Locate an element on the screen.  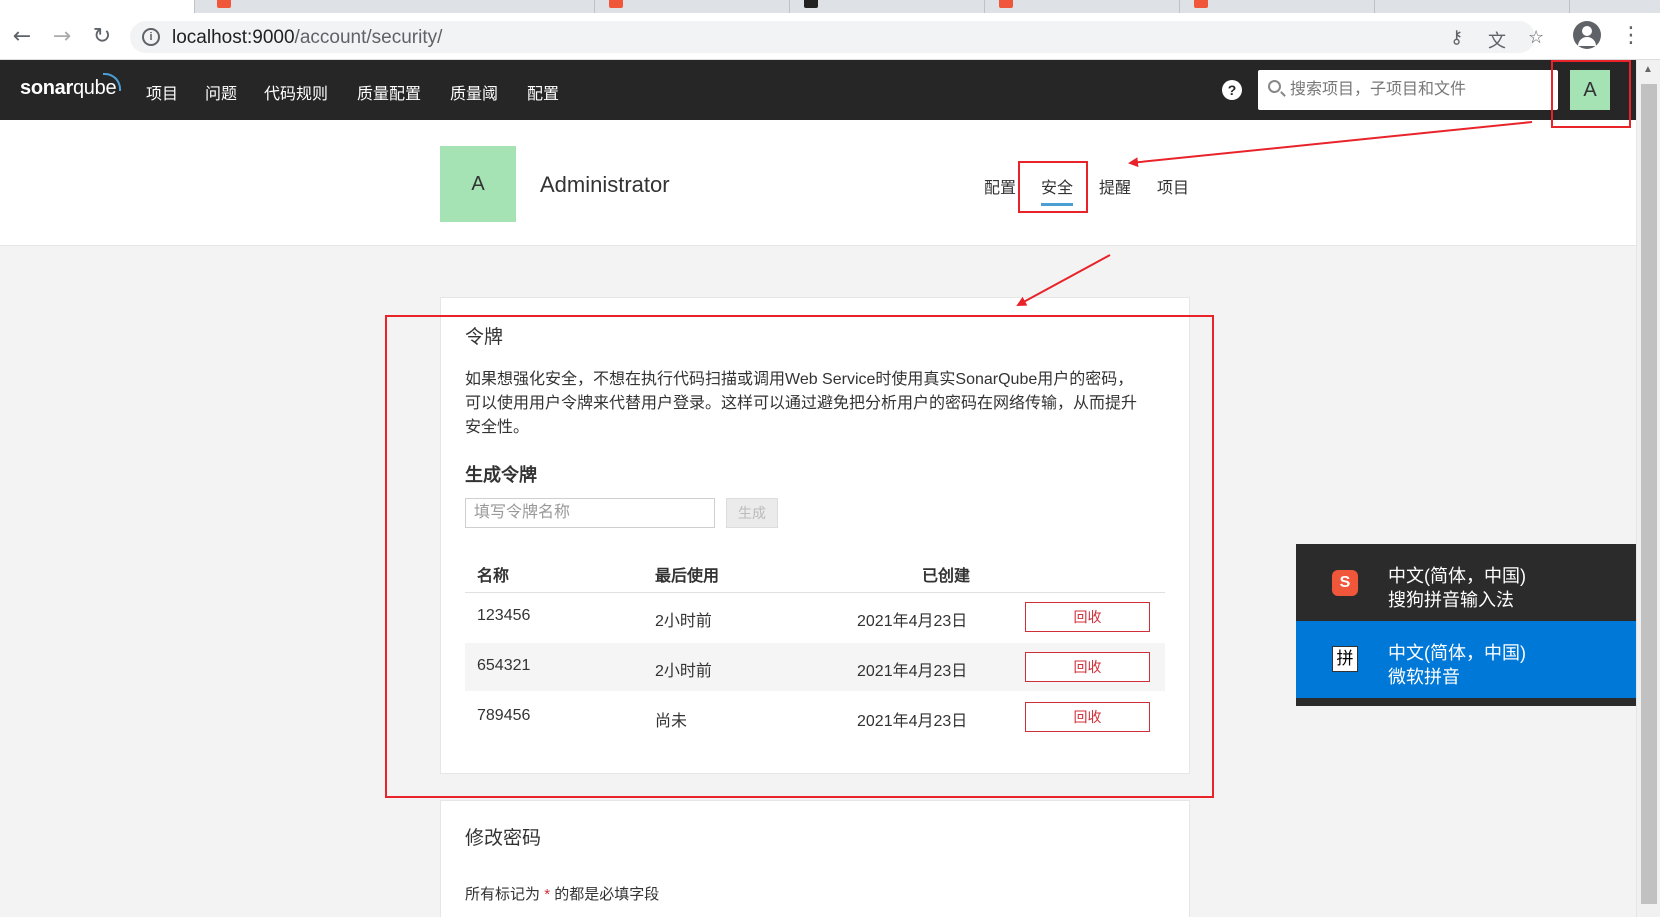
account-avatar: A is located at coordinates (478, 184).